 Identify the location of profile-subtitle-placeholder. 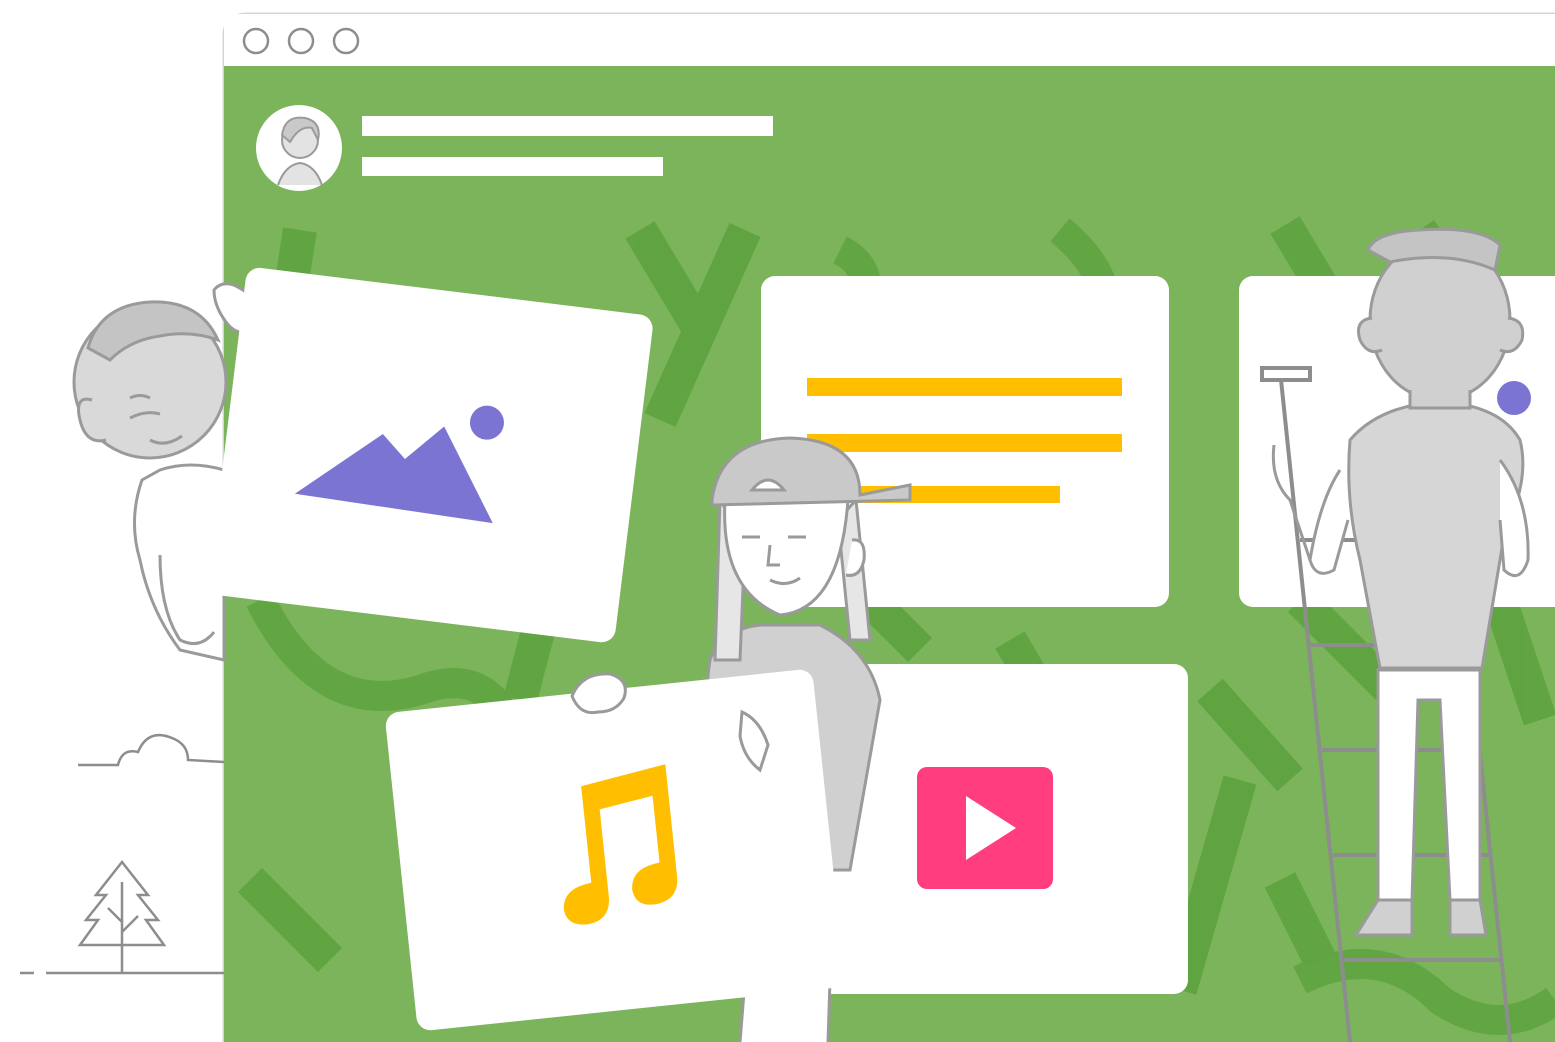
(512, 166).